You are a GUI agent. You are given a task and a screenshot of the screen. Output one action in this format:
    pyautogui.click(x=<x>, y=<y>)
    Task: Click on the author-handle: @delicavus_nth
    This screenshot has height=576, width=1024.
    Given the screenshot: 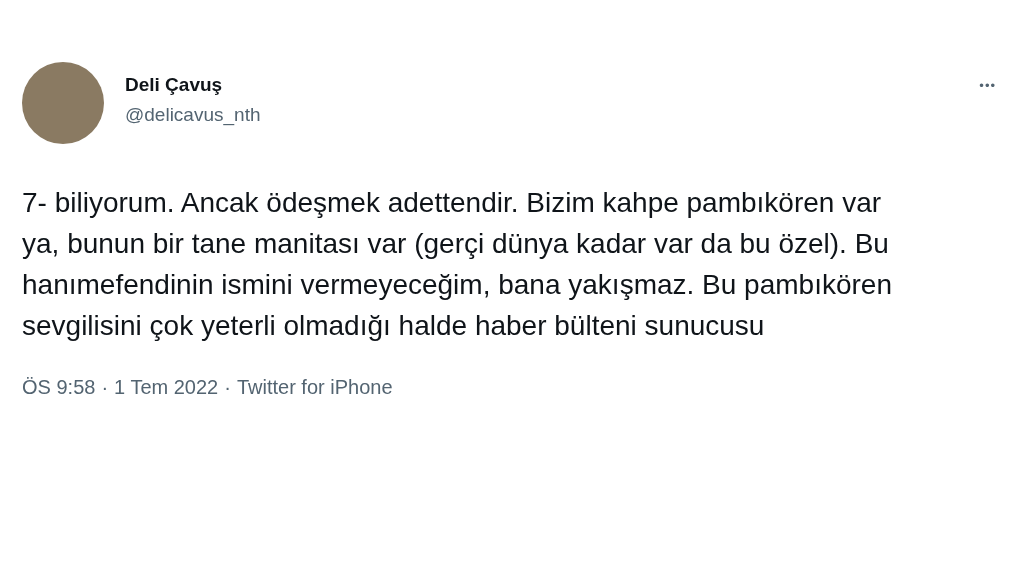 What is the action you would take?
    pyautogui.click(x=193, y=115)
    